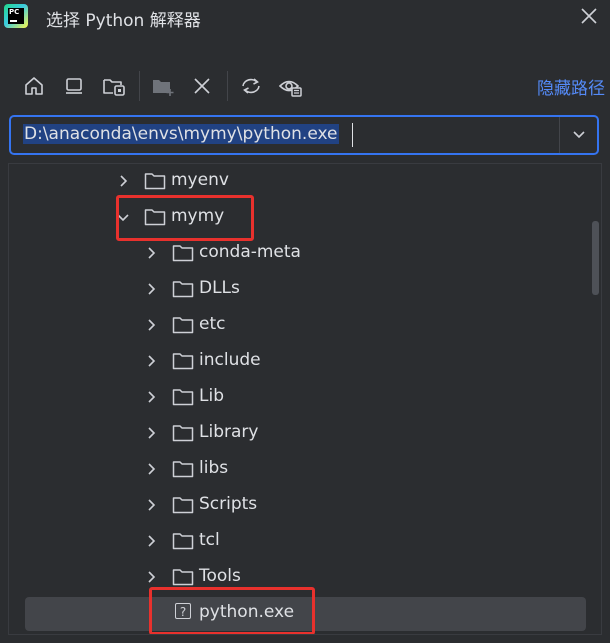 The height and width of the screenshot is (643, 610). I want to click on tree-item-label: include, so click(230, 360).